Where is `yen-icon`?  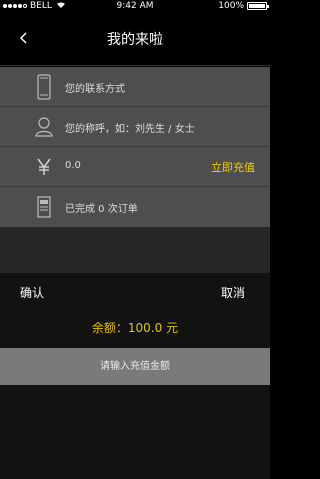
yen-icon is located at coordinates (44, 167).